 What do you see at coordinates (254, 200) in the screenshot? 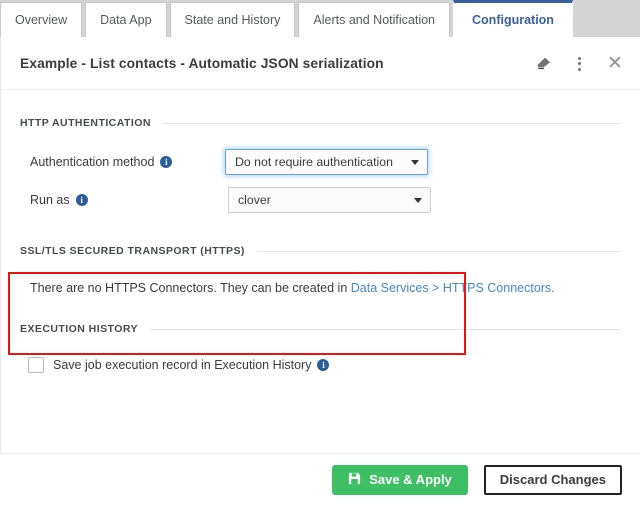
I see `select-value: clover` at bounding box center [254, 200].